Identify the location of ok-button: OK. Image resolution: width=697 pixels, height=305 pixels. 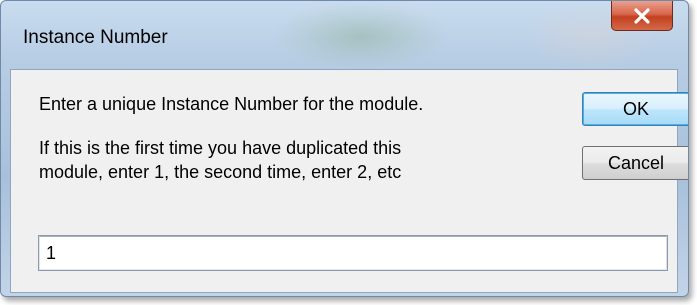
(635, 109).